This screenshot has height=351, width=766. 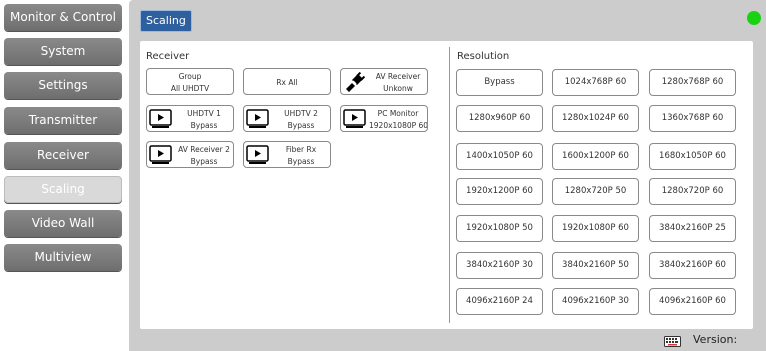 I want to click on receiver-uhdtv1-button: UHDTV 1 Bypass, so click(x=190, y=118).